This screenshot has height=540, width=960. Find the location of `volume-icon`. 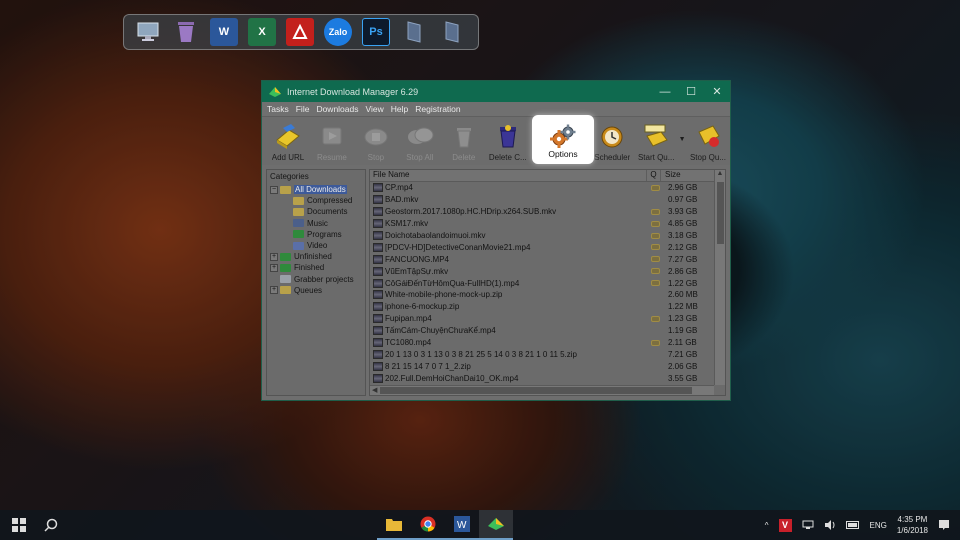

volume-icon is located at coordinates (830, 525).